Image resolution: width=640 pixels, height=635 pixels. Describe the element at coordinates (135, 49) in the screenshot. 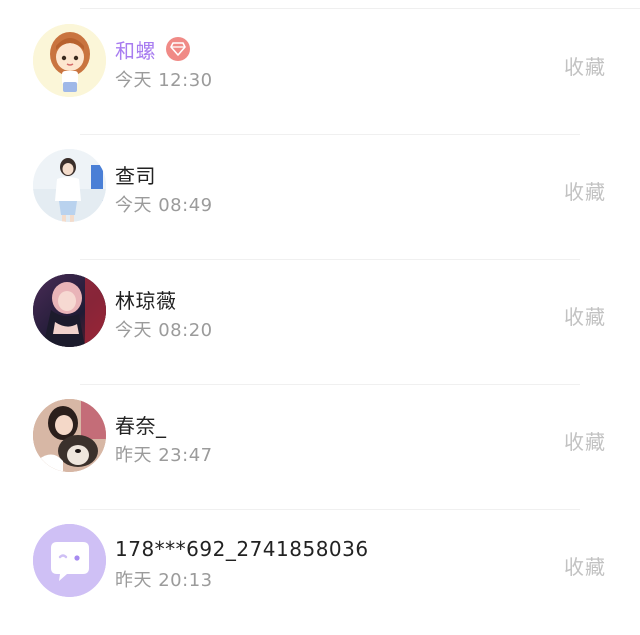

I see `user-name: 和螺` at that location.